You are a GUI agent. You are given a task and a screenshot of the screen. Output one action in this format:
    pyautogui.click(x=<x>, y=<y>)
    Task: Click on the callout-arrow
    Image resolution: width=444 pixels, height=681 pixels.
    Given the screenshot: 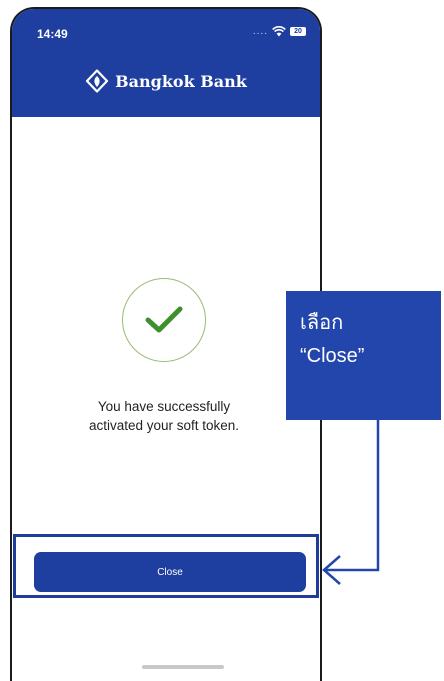 What is the action you would take?
    pyautogui.click(x=351, y=502)
    